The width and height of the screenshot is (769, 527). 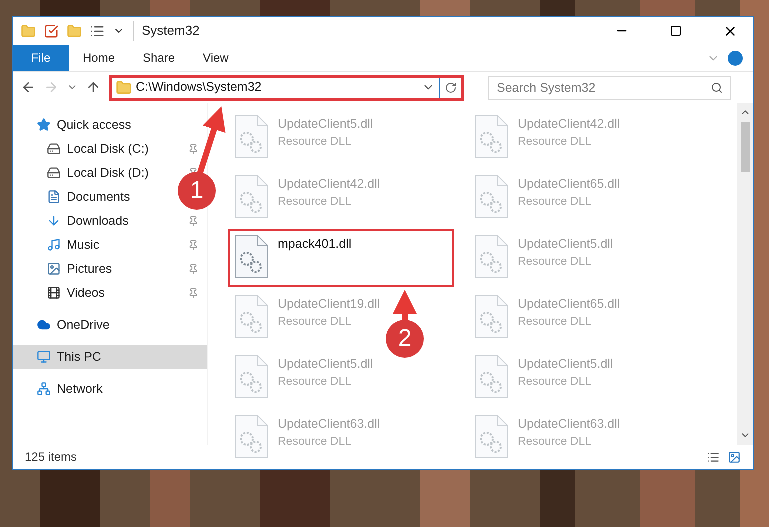 I want to click on sidebar-item: Pictures, so click(x=95, y=269).